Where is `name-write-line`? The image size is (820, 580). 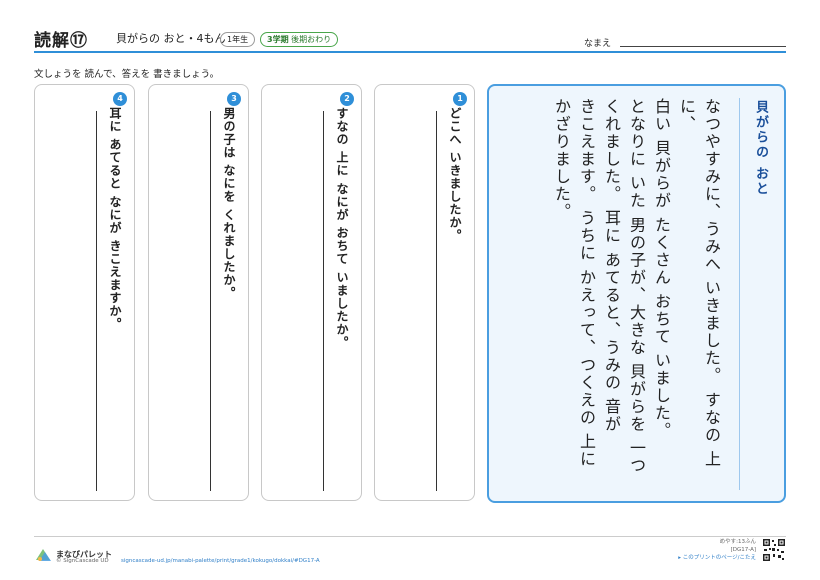 name-write-line is located at coordinates (703, 46).